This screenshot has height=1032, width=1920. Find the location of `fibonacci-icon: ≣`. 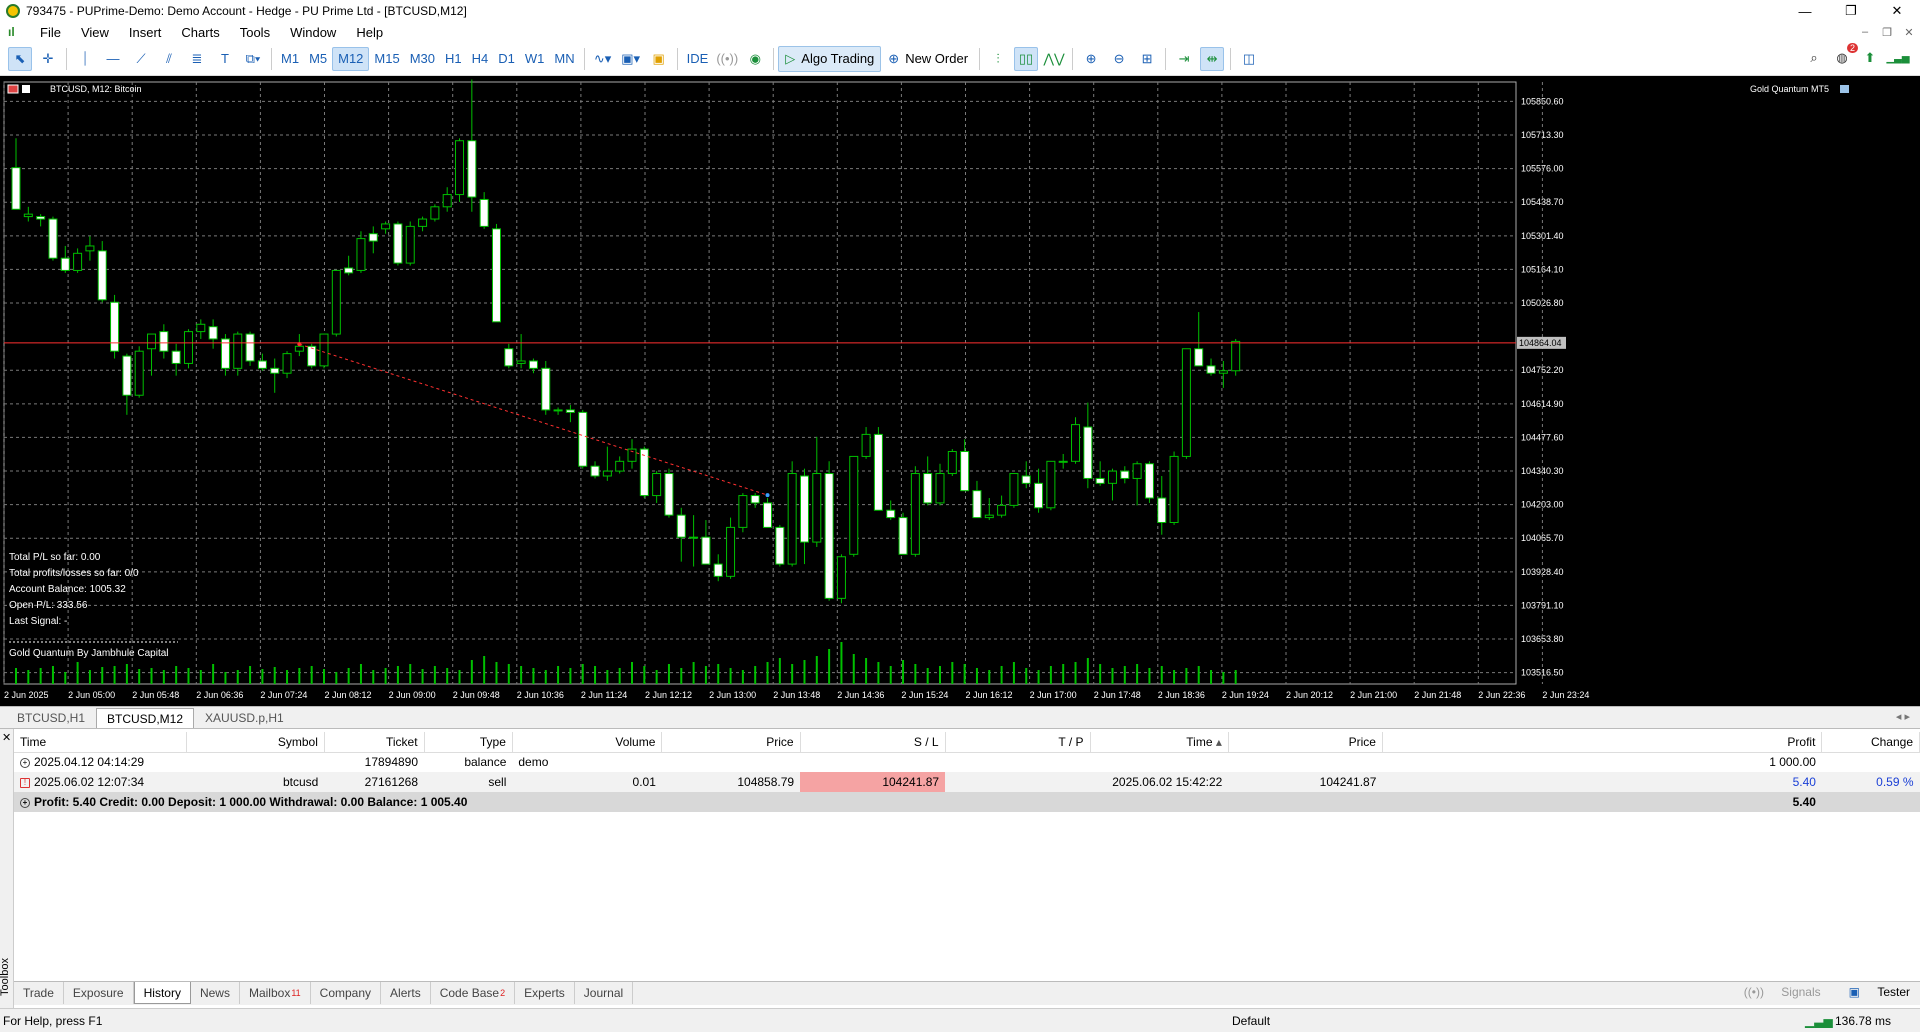

fibonacci-icon: ≣ is located at coordinates (197, 59).